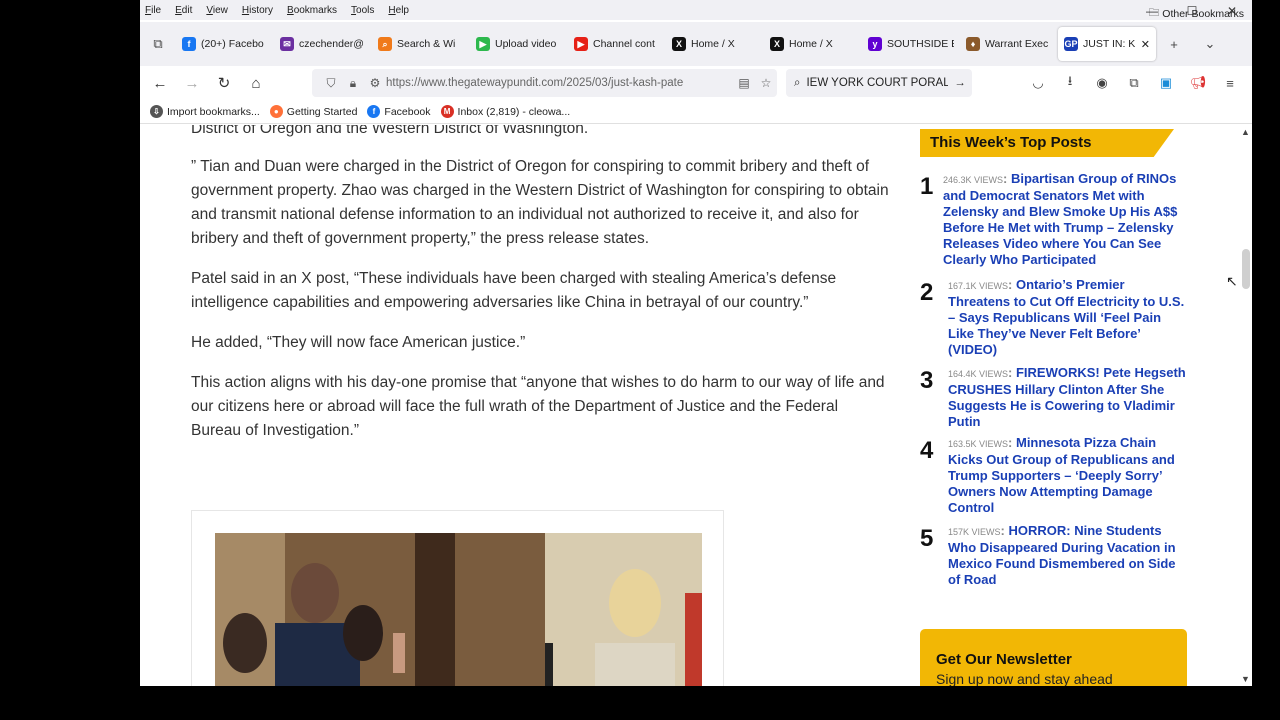 The image size is (1280, 720). I want to click on tab-label: Home / X, so click(811, 44).